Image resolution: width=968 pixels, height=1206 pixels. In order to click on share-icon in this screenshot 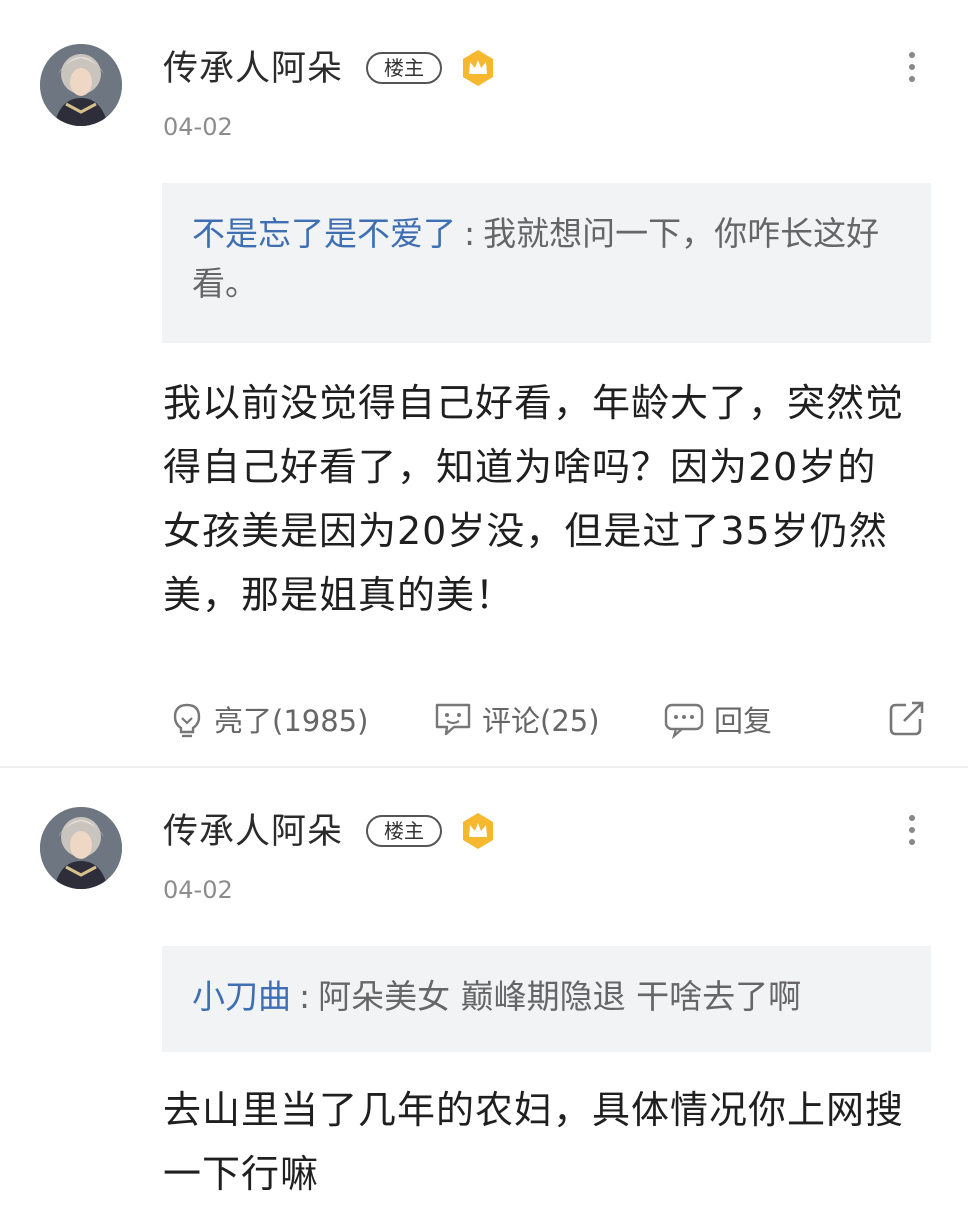, I will do `click(906, 718)`.